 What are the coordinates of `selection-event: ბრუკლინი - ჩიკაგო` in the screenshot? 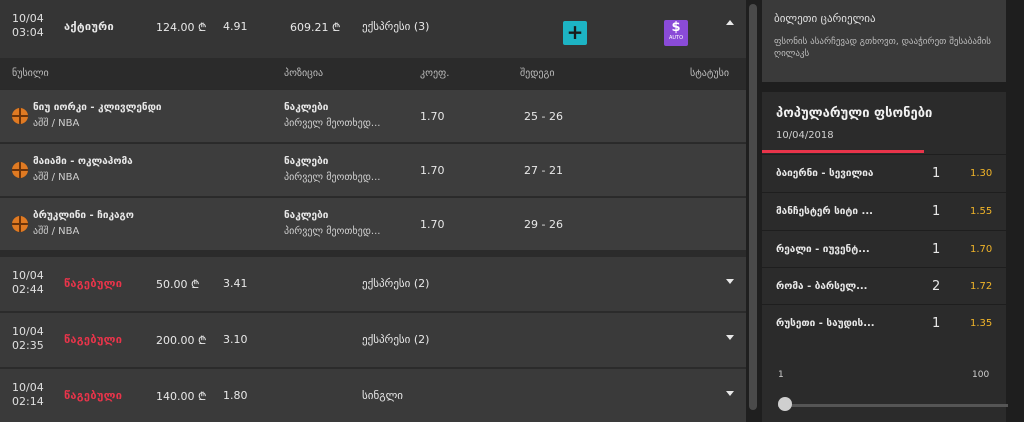 It's located at (83, 215).